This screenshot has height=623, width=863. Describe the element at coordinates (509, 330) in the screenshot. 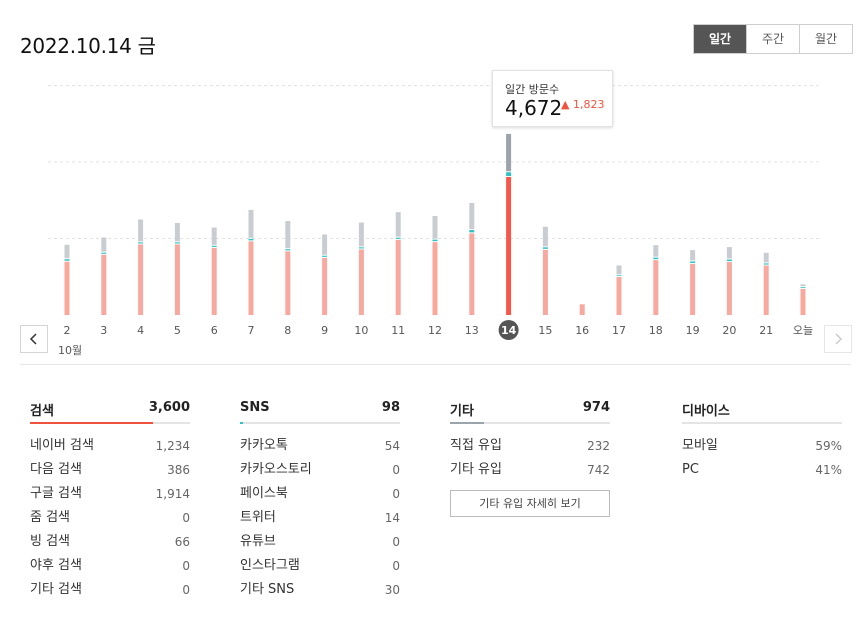

I see `x-tick-label: 14` at that location.